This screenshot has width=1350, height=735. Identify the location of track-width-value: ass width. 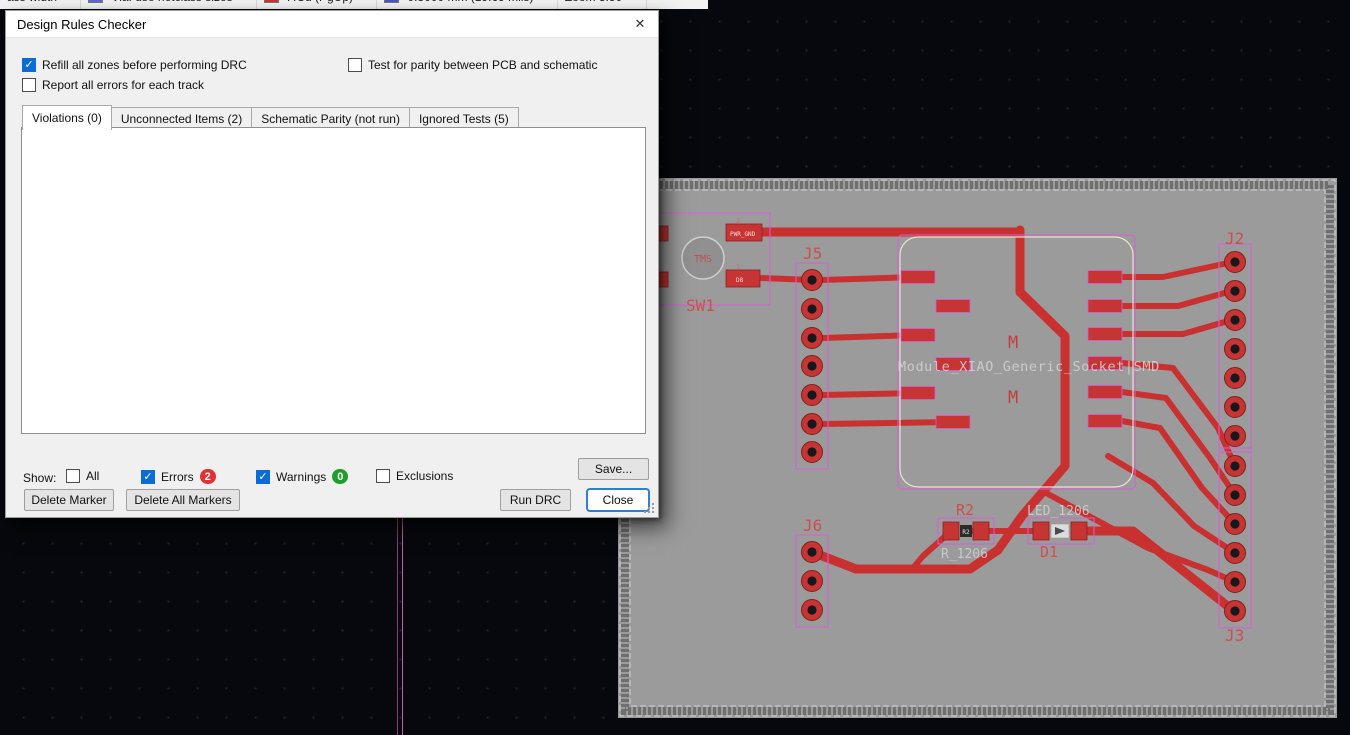
(32, 2).